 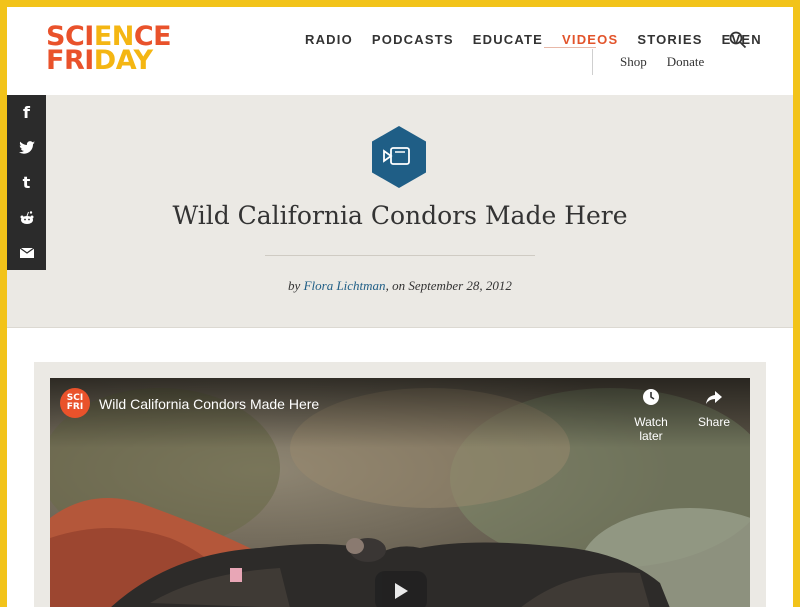 What do you see at coordinates (413, 39) in the screenshot?
I see `nav-podcasts: PODCASTS` at bounding box center [413, 39].